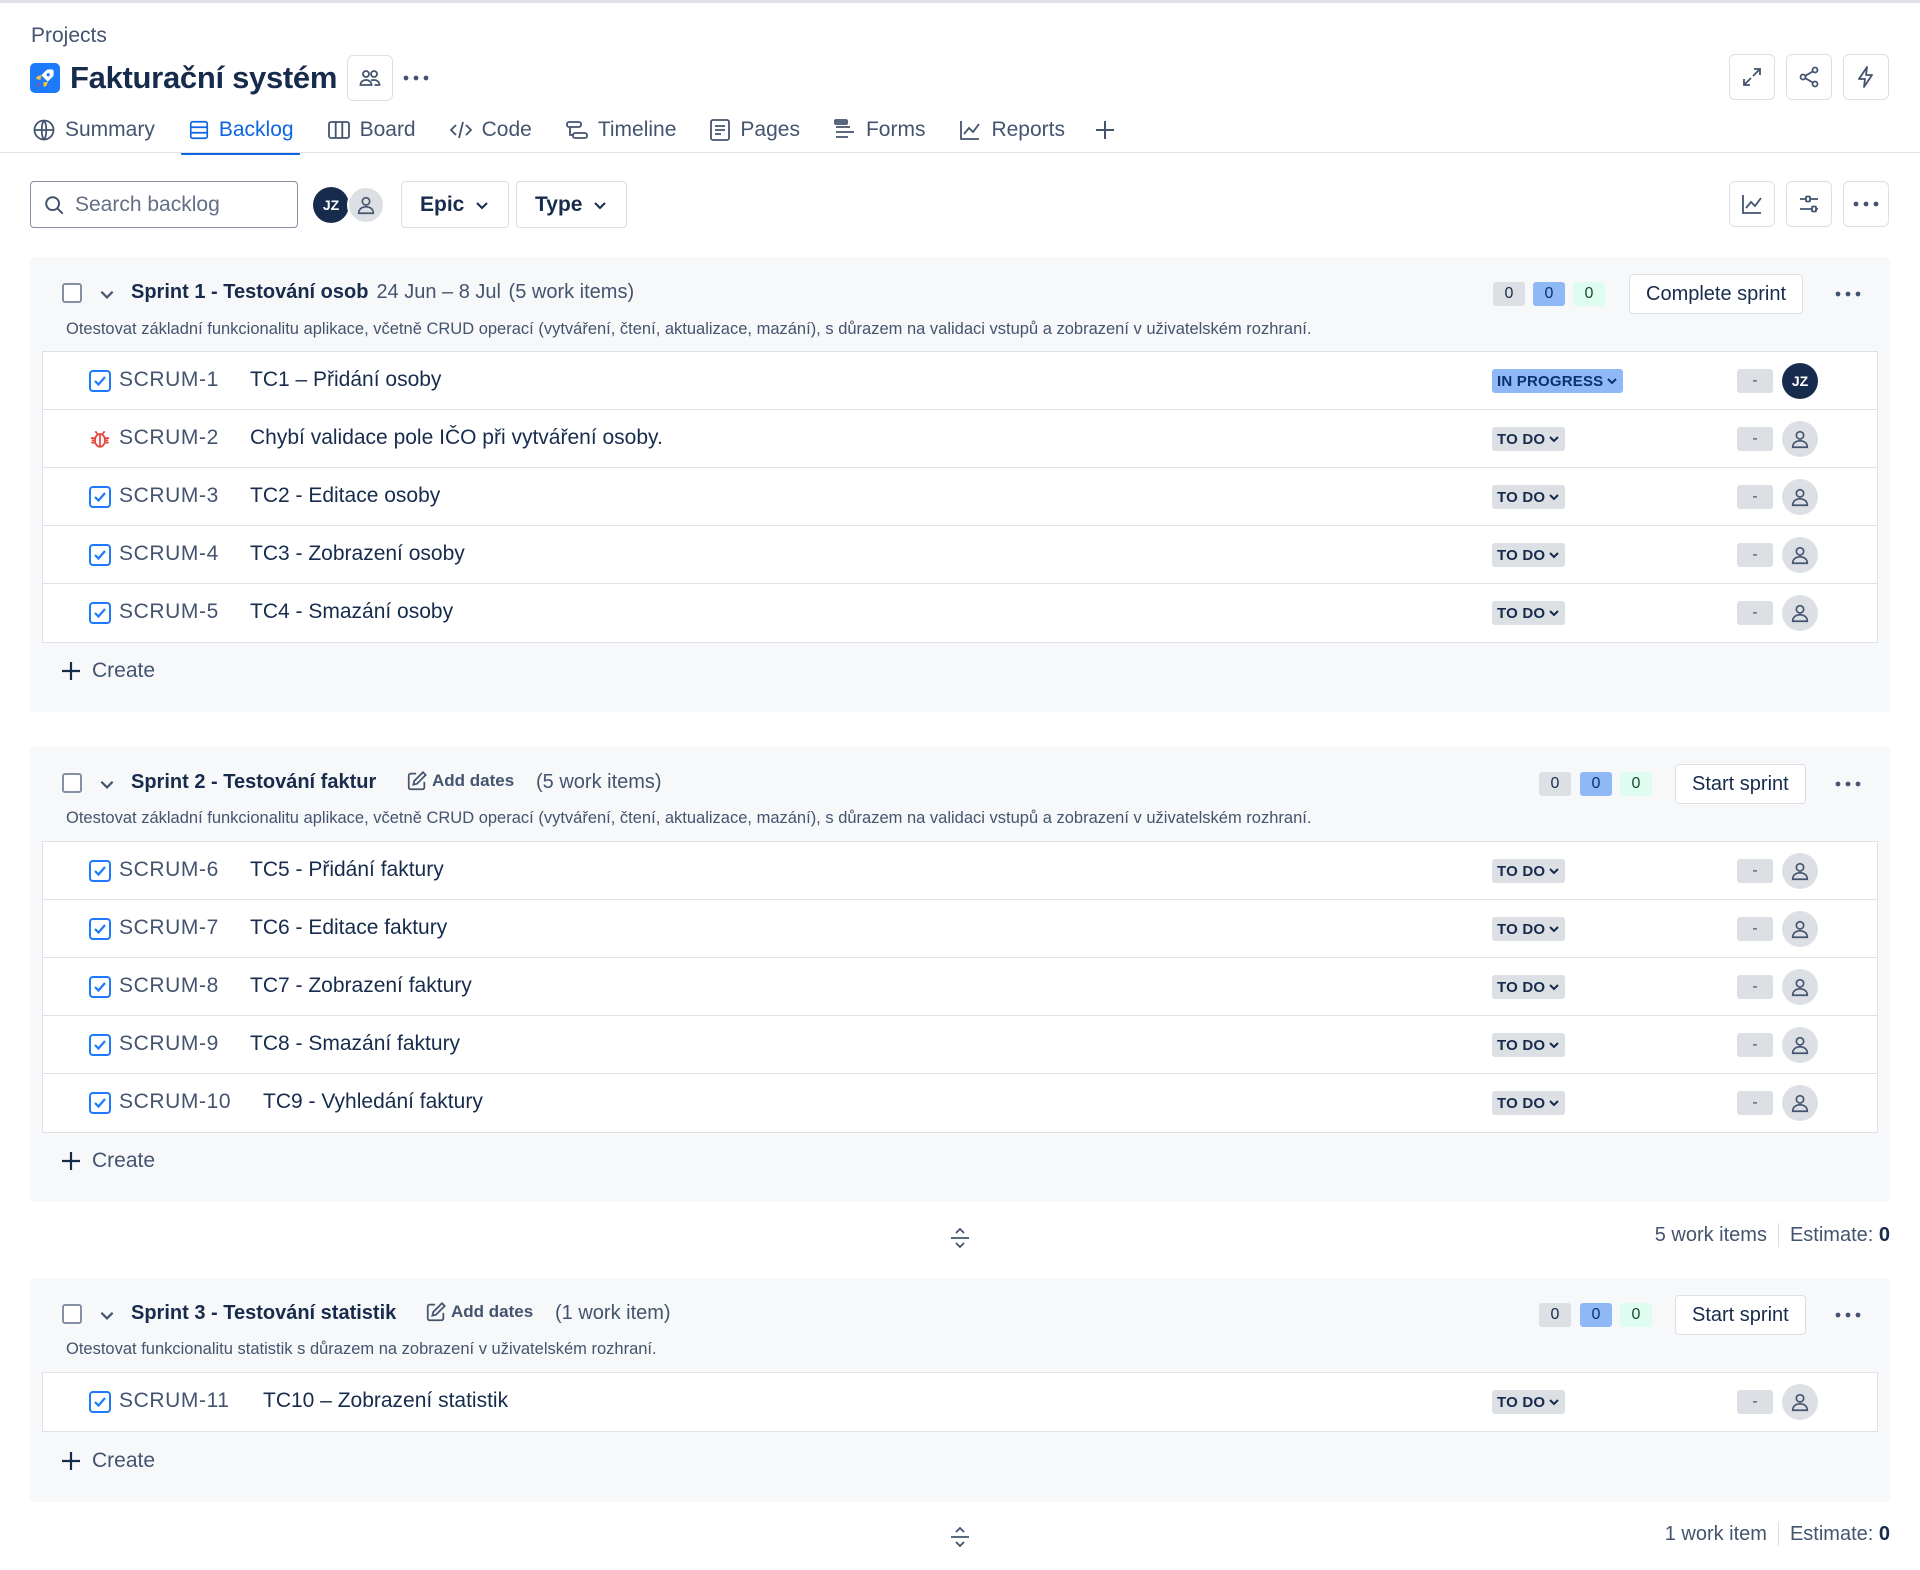 The height and width of the screenshot is (1570, 1920). Describe the element at coordinates (69, 36) in the screenshot. I see `breadcrumb: Projects` at that location.